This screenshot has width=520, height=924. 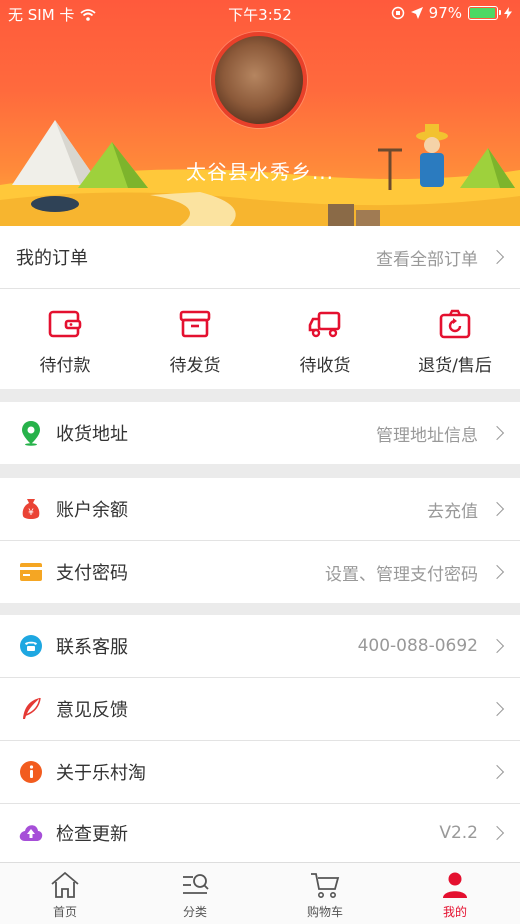 I want to click on customer-service-label: 联系客服, so click(x=92, y=647).